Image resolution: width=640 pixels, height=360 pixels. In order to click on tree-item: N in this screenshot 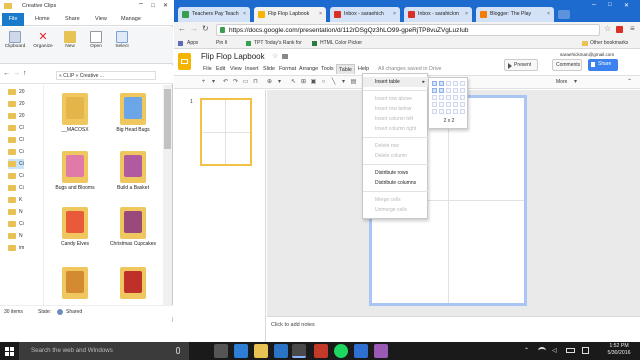, I will do `click(15, 212)`.